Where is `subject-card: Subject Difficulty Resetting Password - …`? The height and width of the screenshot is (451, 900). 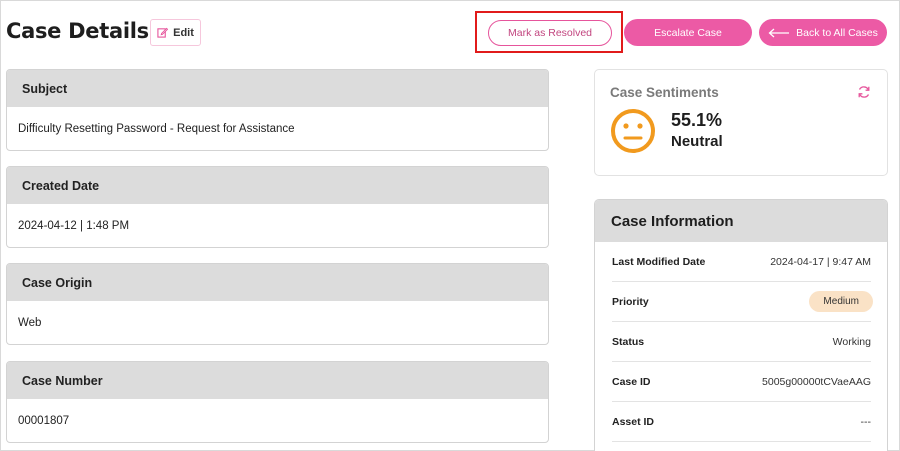
subject-card: Subject Difficulty Resetting Password - … is located at coordinates (277, 110).